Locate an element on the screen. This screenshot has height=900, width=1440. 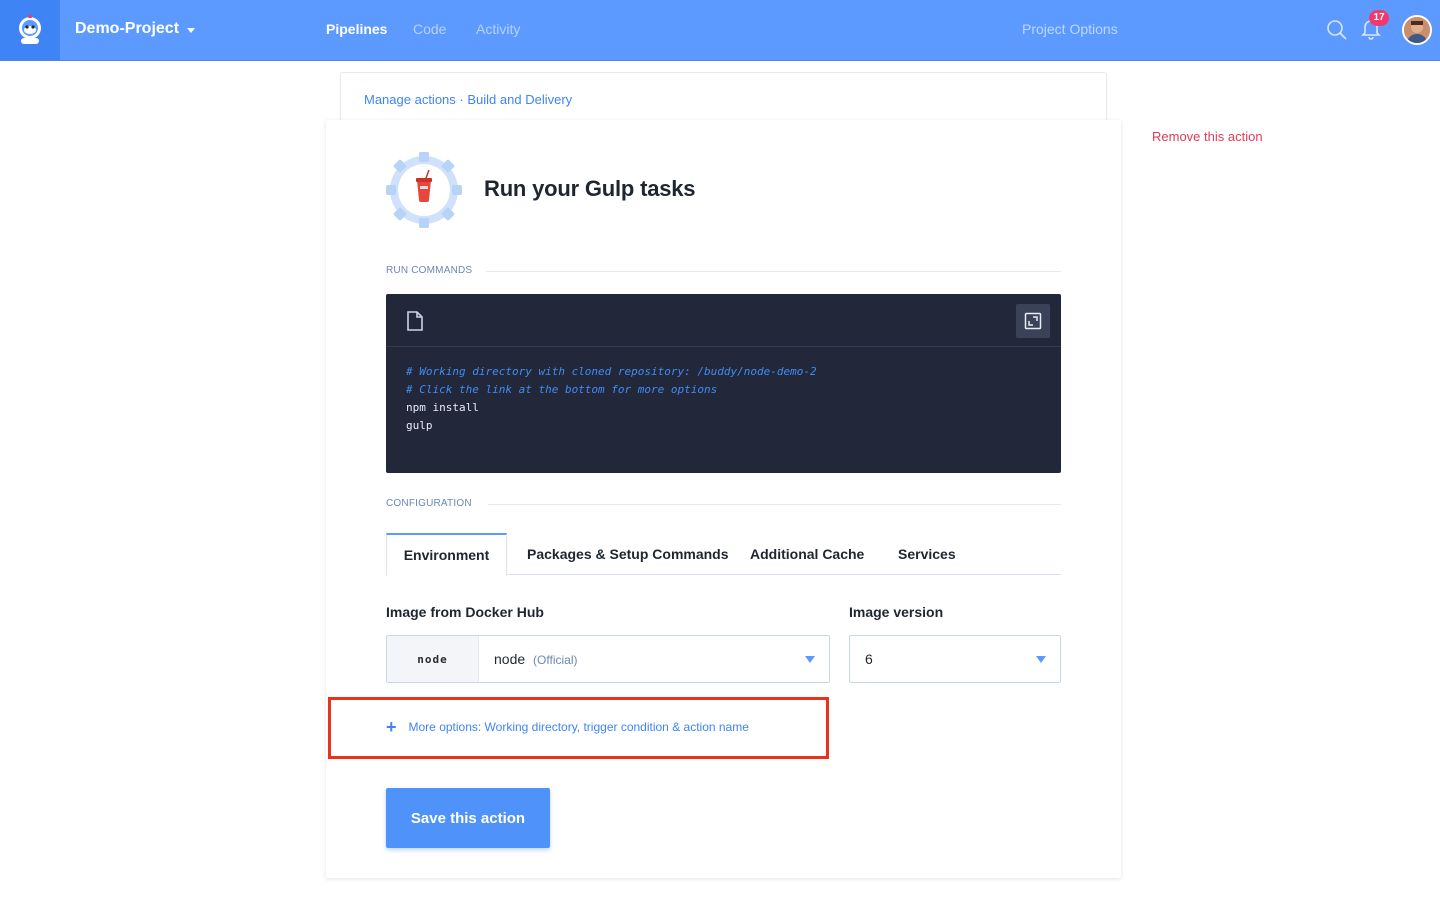
buddy-logo-icon is located at coordinates (30, 30).